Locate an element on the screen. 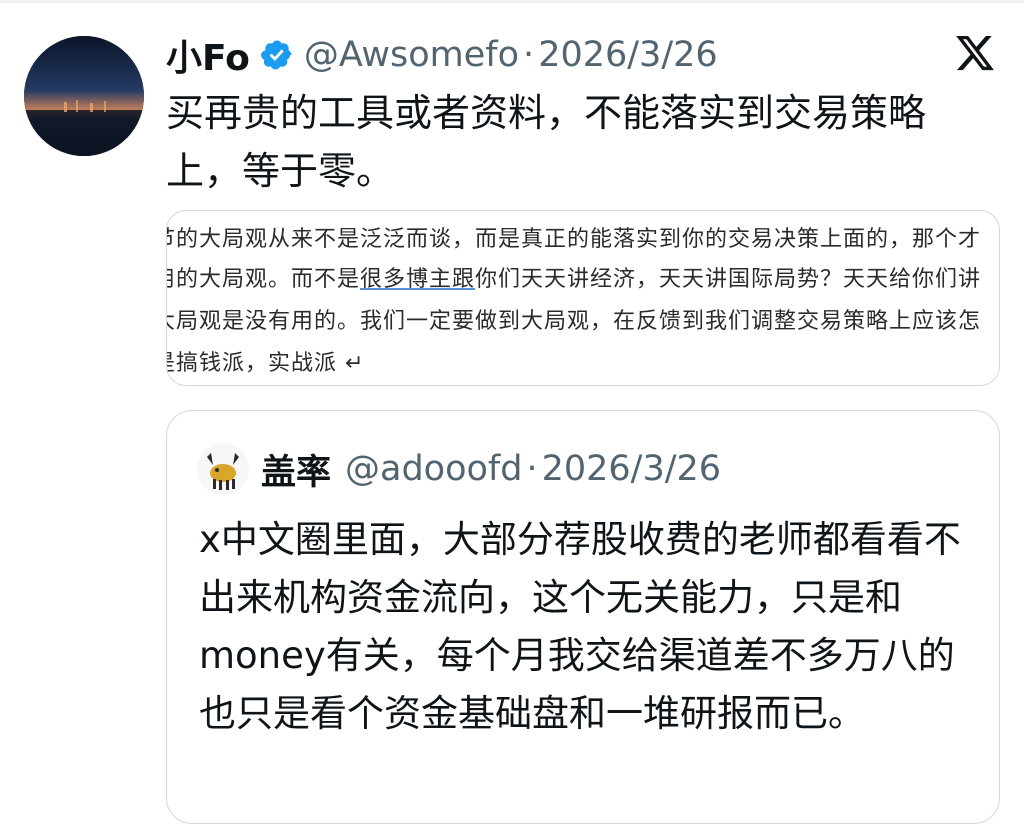 This screenshot has height=828, width=1024. quoted-post-date: 2026/3/26 is located at coordinates (631, 469).